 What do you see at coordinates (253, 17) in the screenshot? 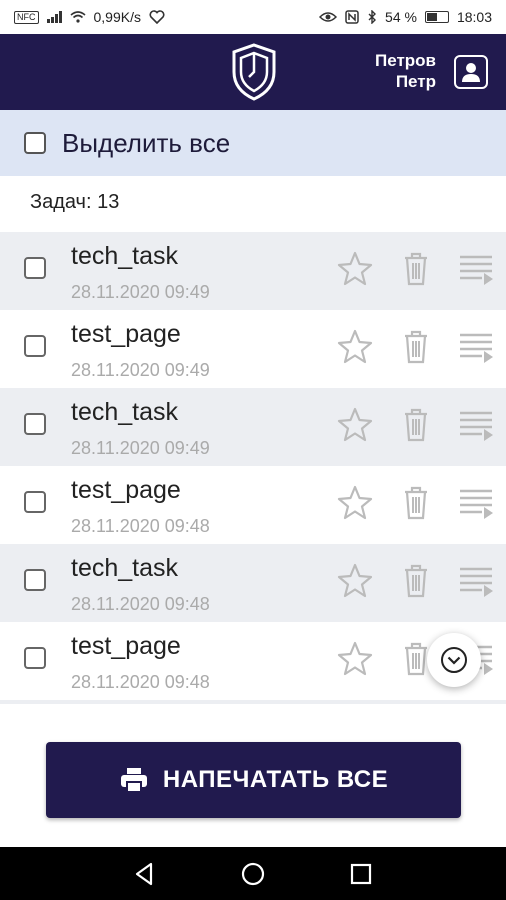
I see `status-bar: NFC 0,99K/s 54 % 18:03` at bounding box center [253, 17].